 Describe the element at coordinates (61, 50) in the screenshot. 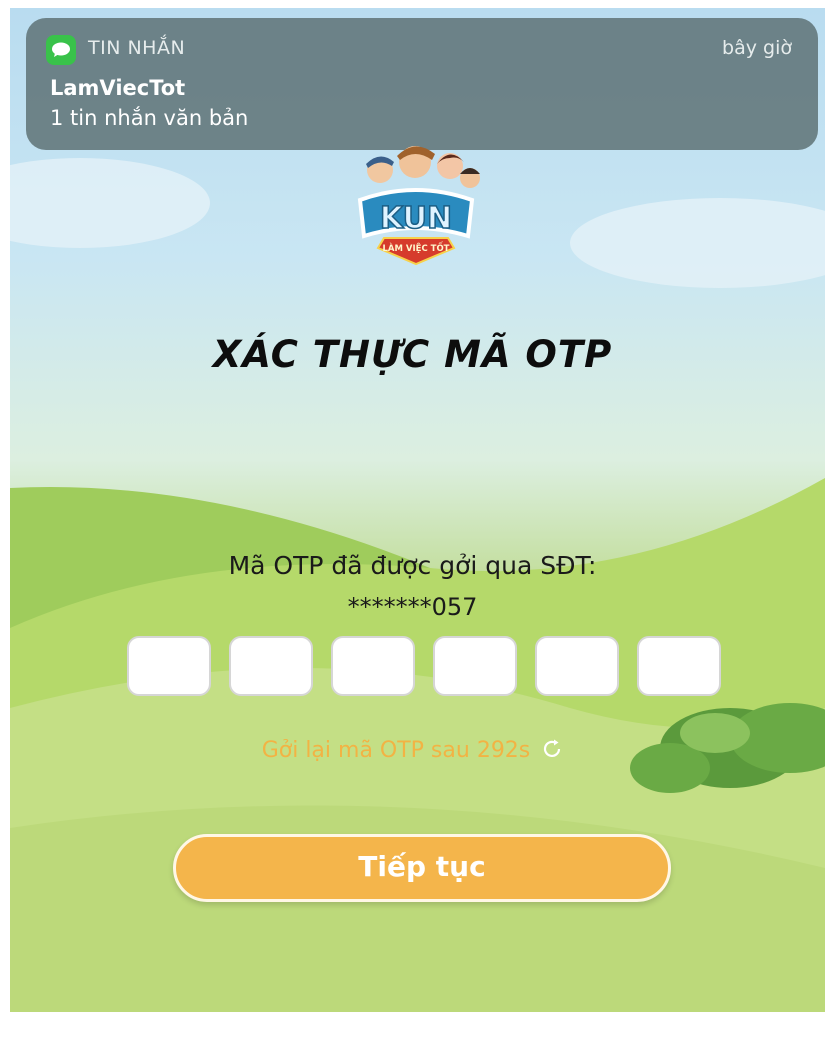

I see `messages-icon` at that location.